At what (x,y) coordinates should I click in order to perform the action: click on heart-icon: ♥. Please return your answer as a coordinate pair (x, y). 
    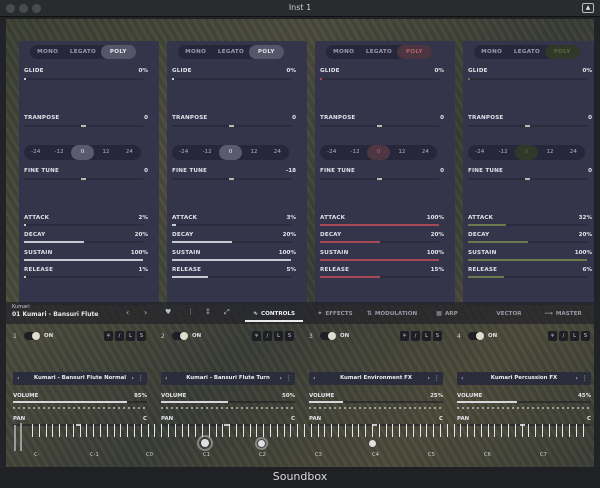
    Looking at the image, I should click on (168, 312).